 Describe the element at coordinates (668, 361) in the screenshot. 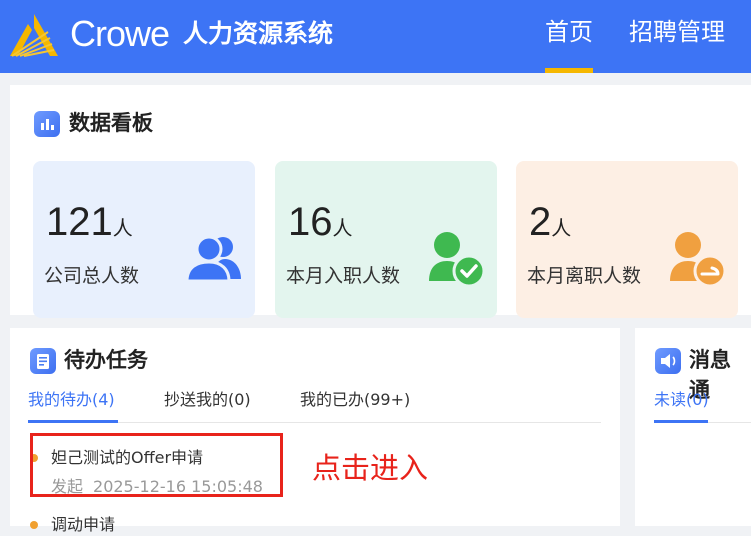

I see `speaker-icon` at that location.